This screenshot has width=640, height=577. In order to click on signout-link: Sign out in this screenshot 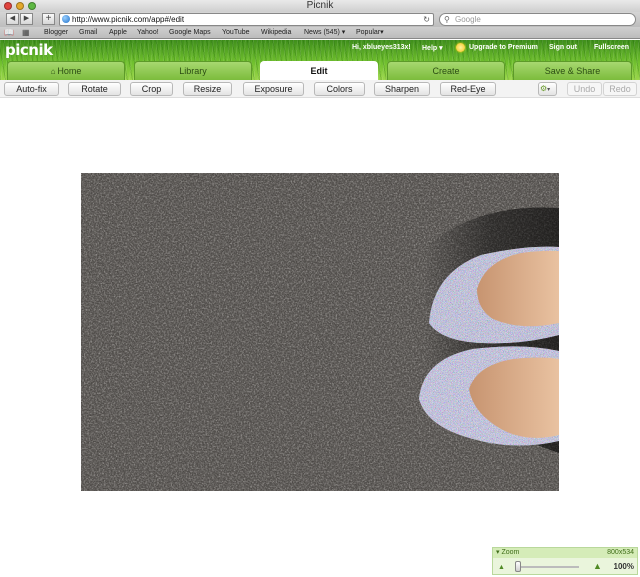, I will do `click(563, 47)`.